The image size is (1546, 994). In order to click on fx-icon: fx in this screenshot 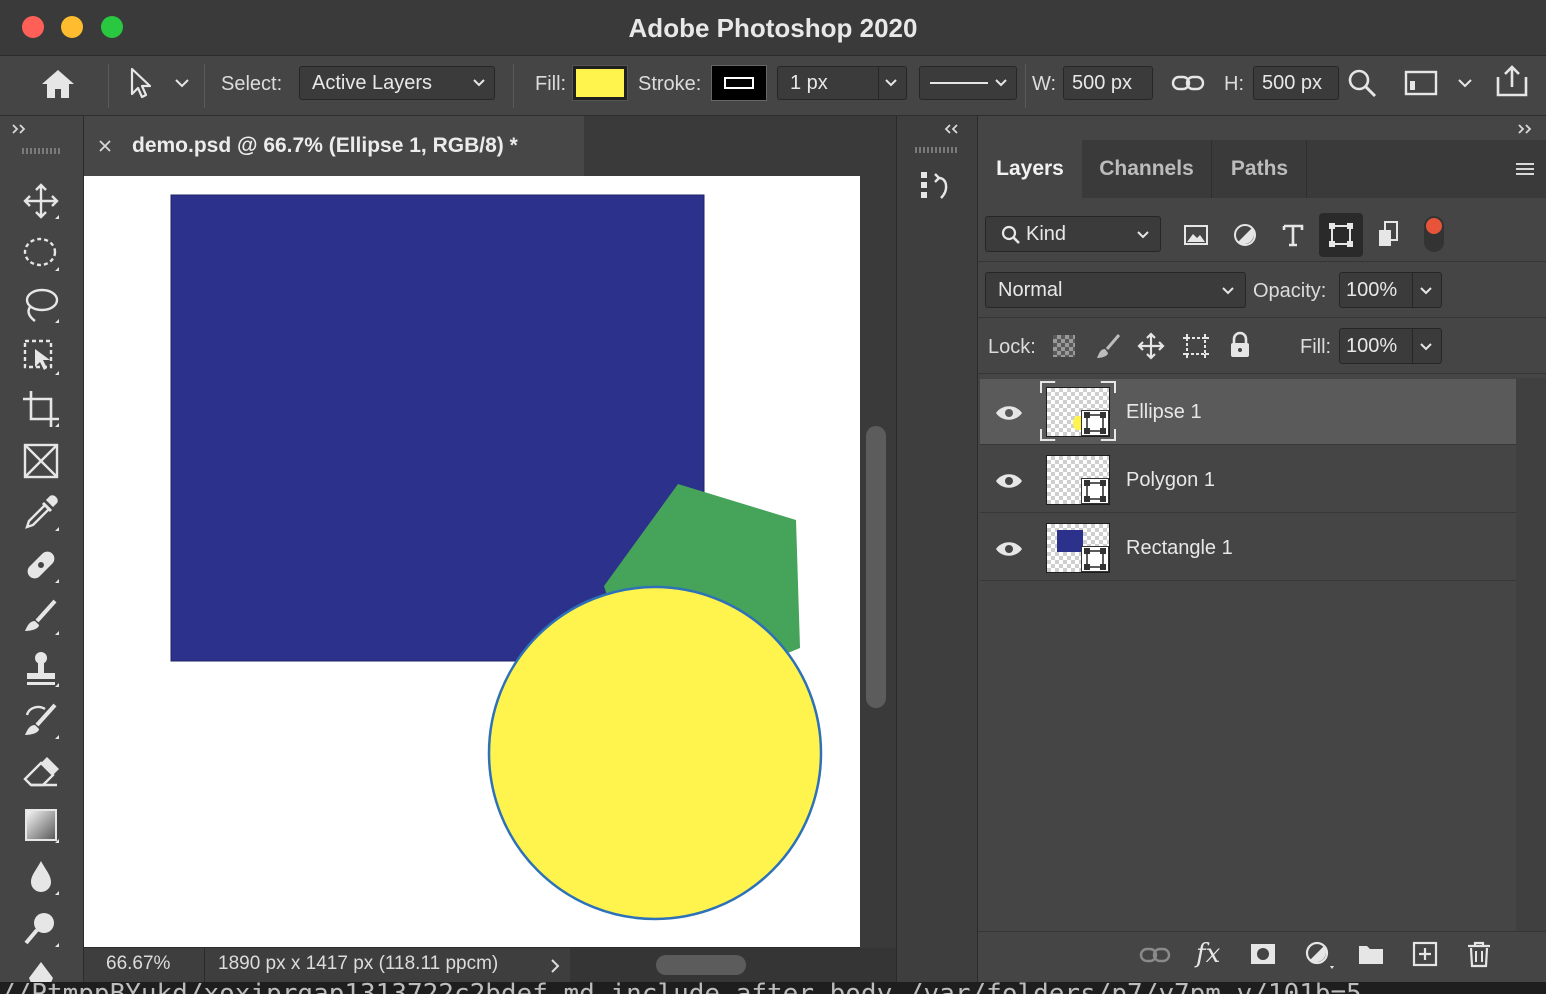, I will do `click(1213, 955)`.